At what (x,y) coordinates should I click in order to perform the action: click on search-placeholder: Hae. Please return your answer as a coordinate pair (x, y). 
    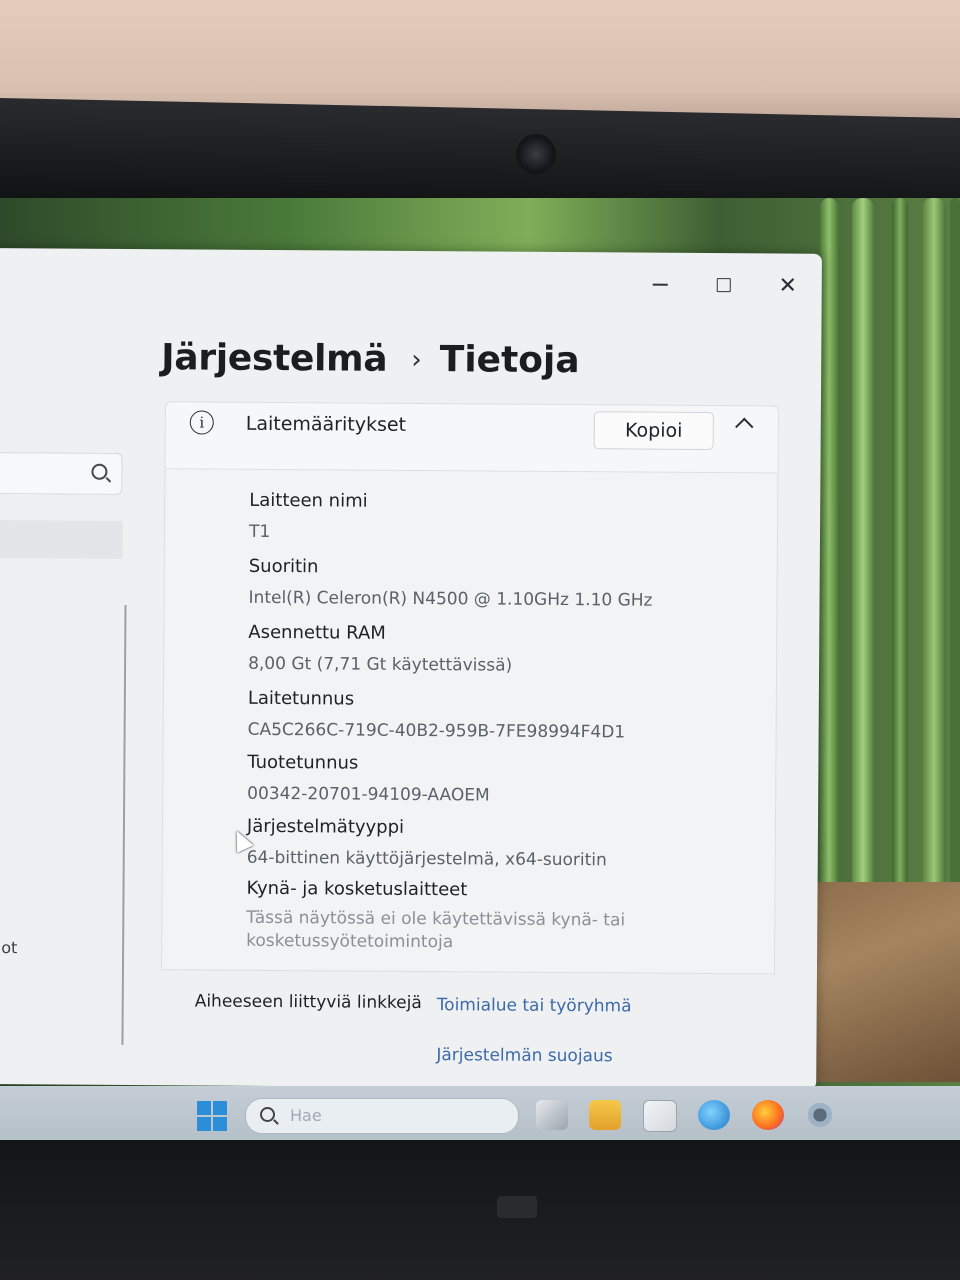
    Looking at the image, I should click on (306, 1115).